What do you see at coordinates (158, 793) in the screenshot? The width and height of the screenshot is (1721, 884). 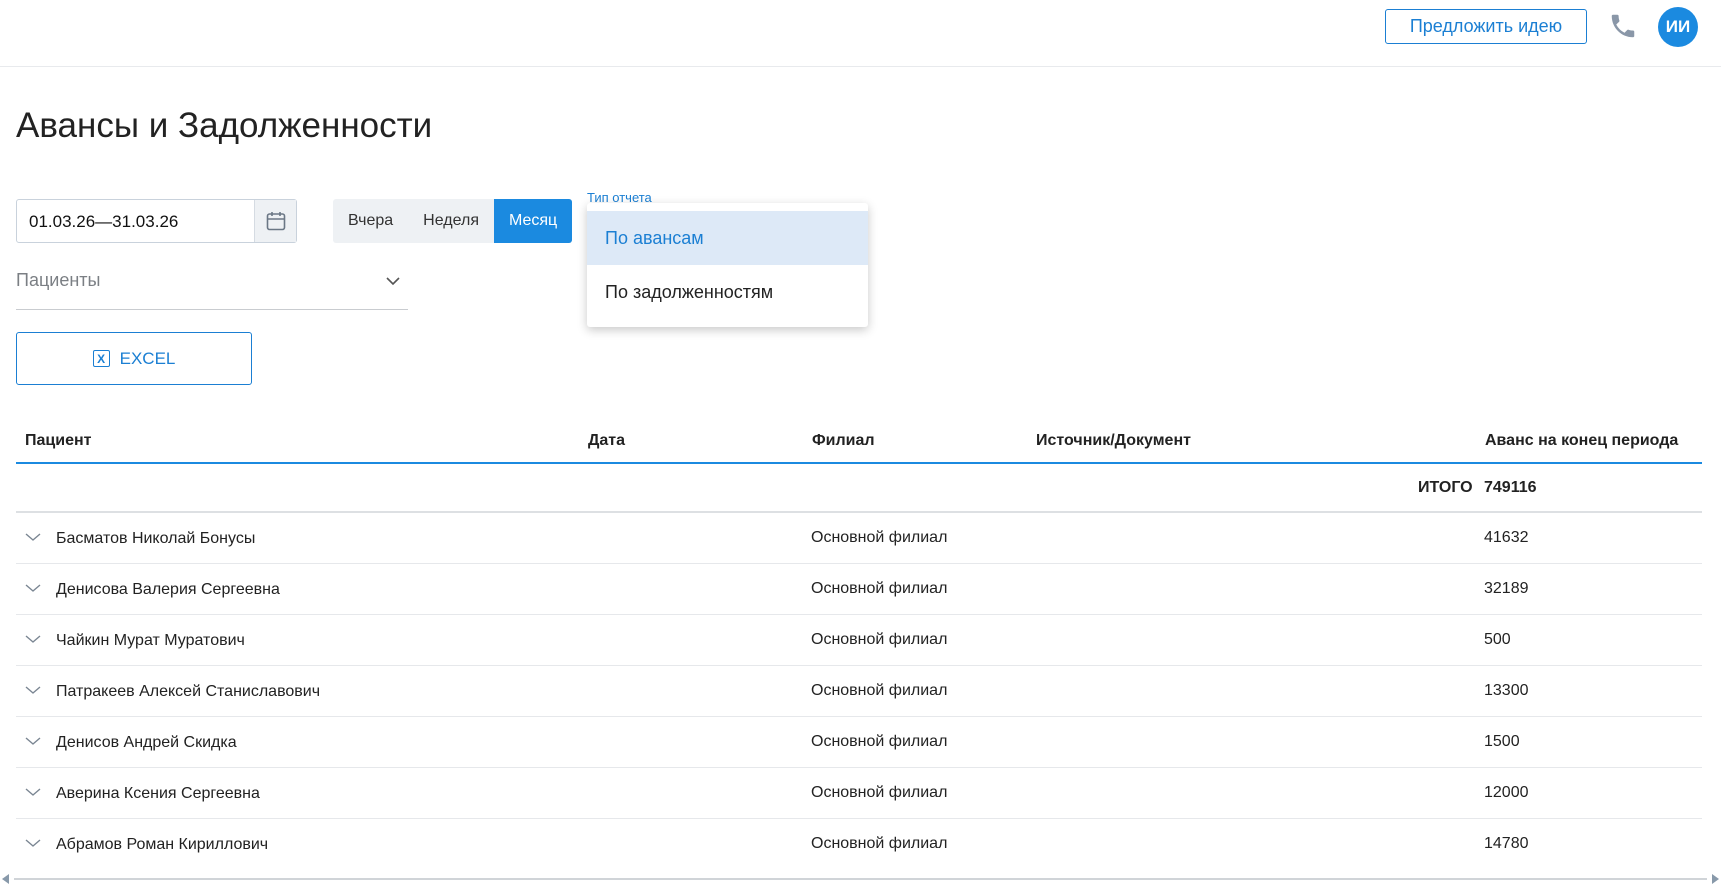 I see `row-patient: Аверина Ксения Сергеевна` at bounding box center [158, 793].